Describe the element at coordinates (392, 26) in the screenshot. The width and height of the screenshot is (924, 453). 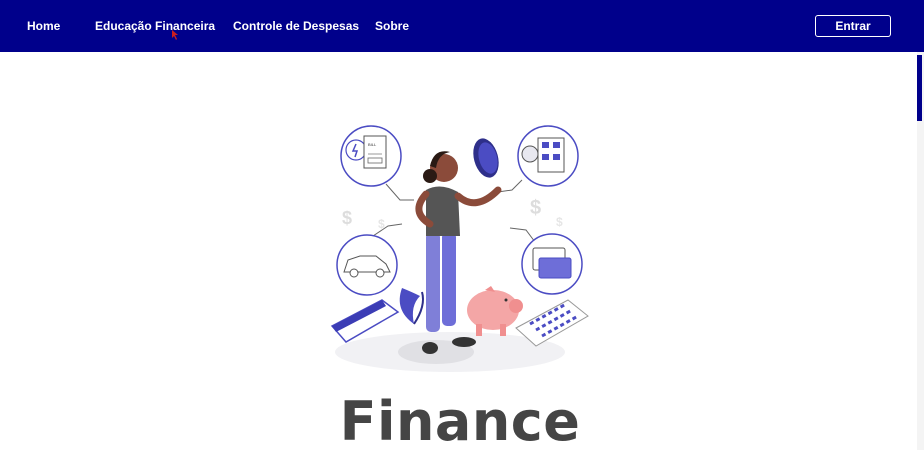
I see `nav-about: Sobre` at that location.